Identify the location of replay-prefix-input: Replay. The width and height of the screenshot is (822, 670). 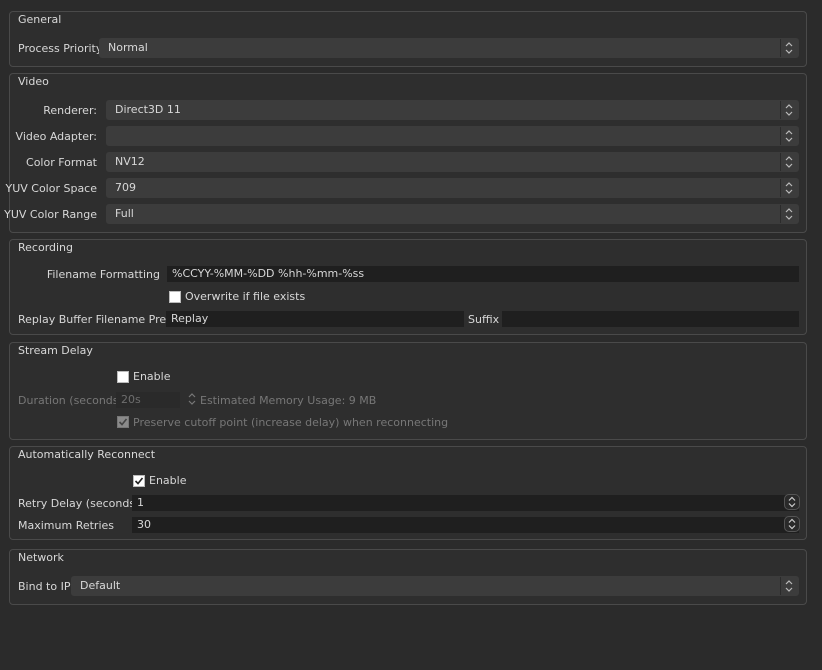
(315, 319).